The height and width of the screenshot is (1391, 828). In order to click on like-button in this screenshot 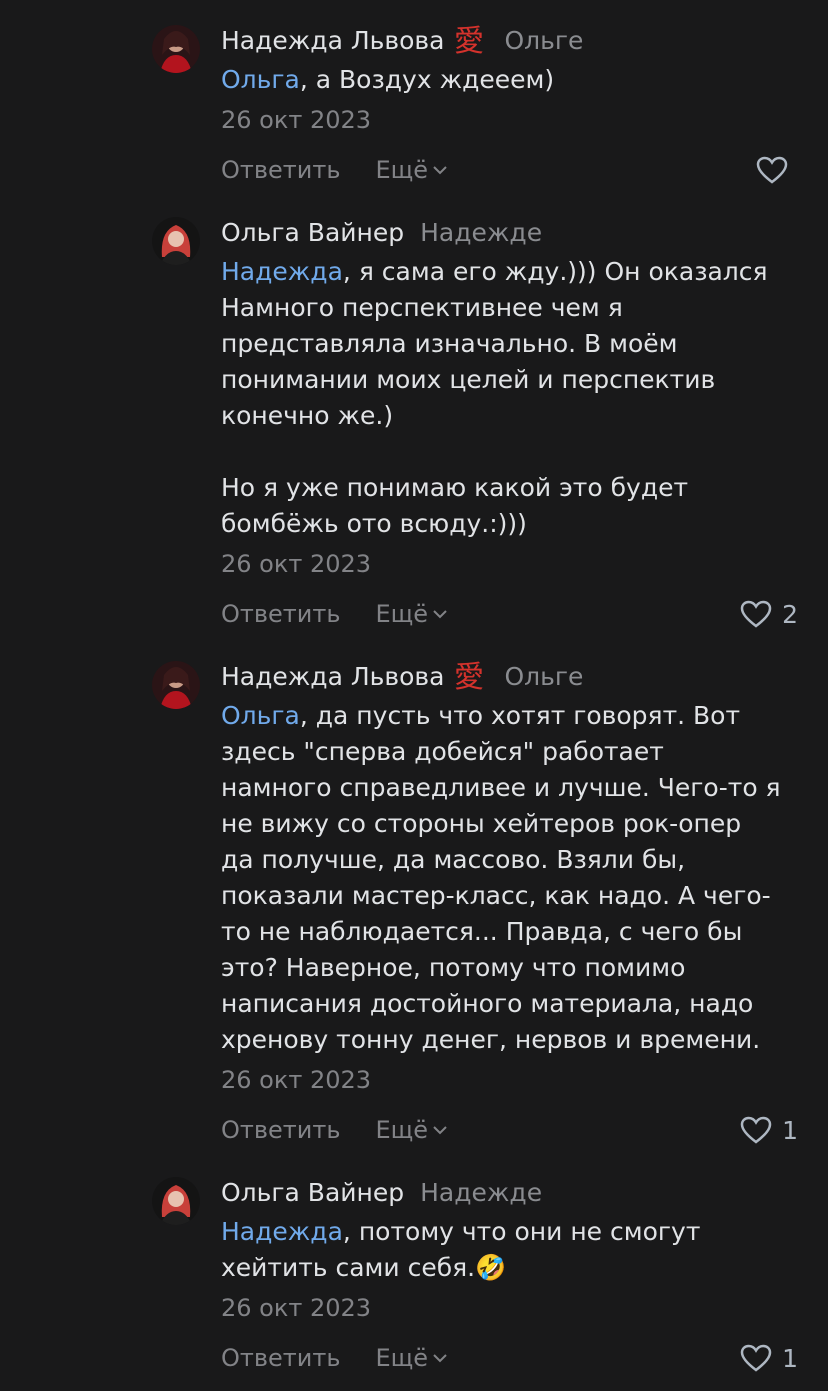, I will do `click(777, 170)`.